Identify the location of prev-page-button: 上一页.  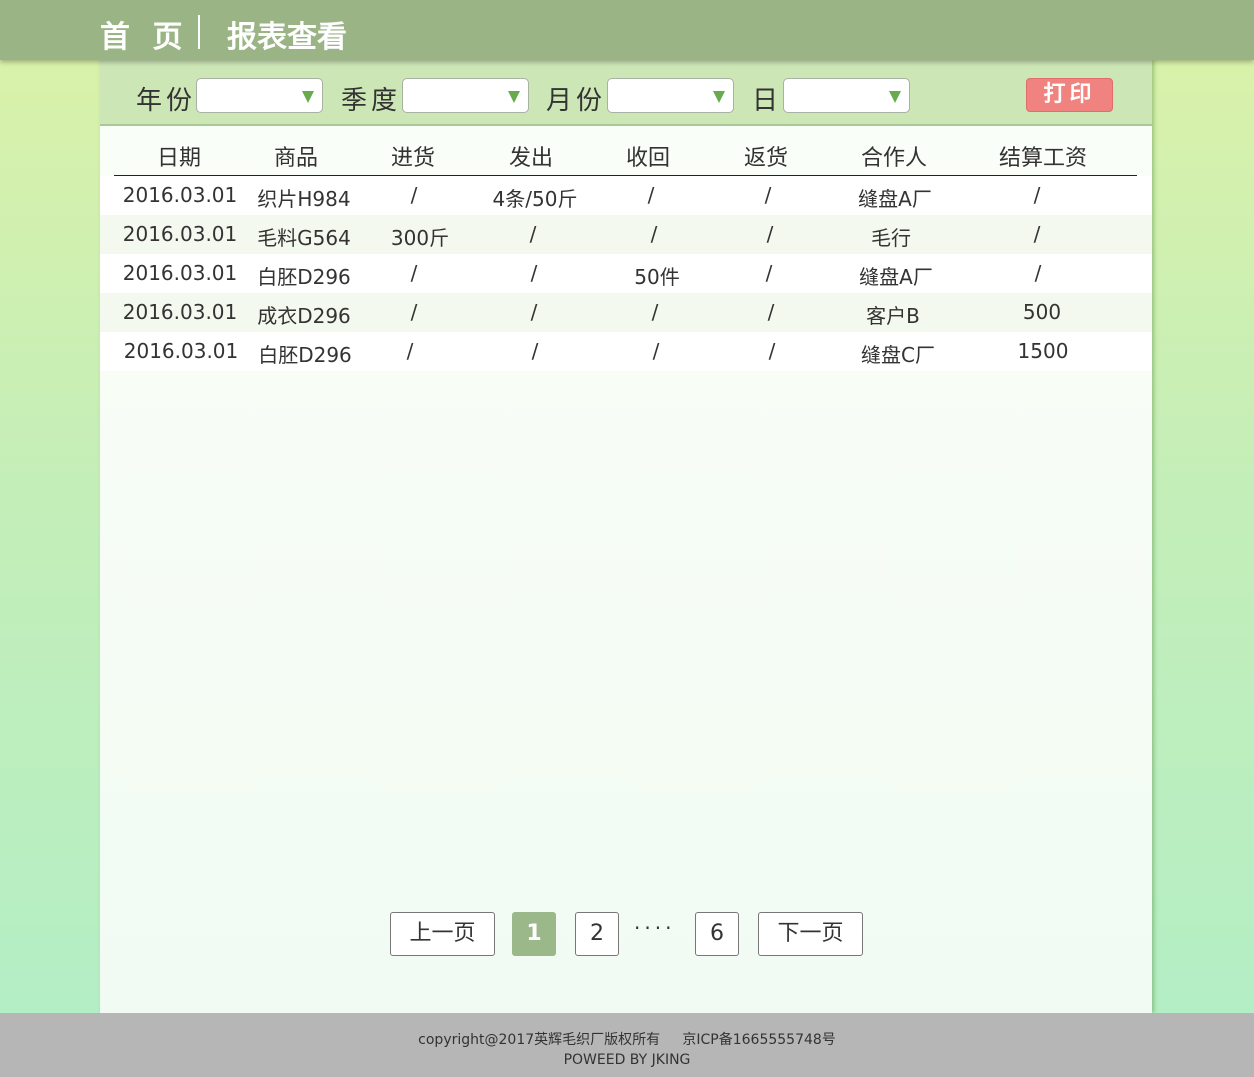
(442, 934).